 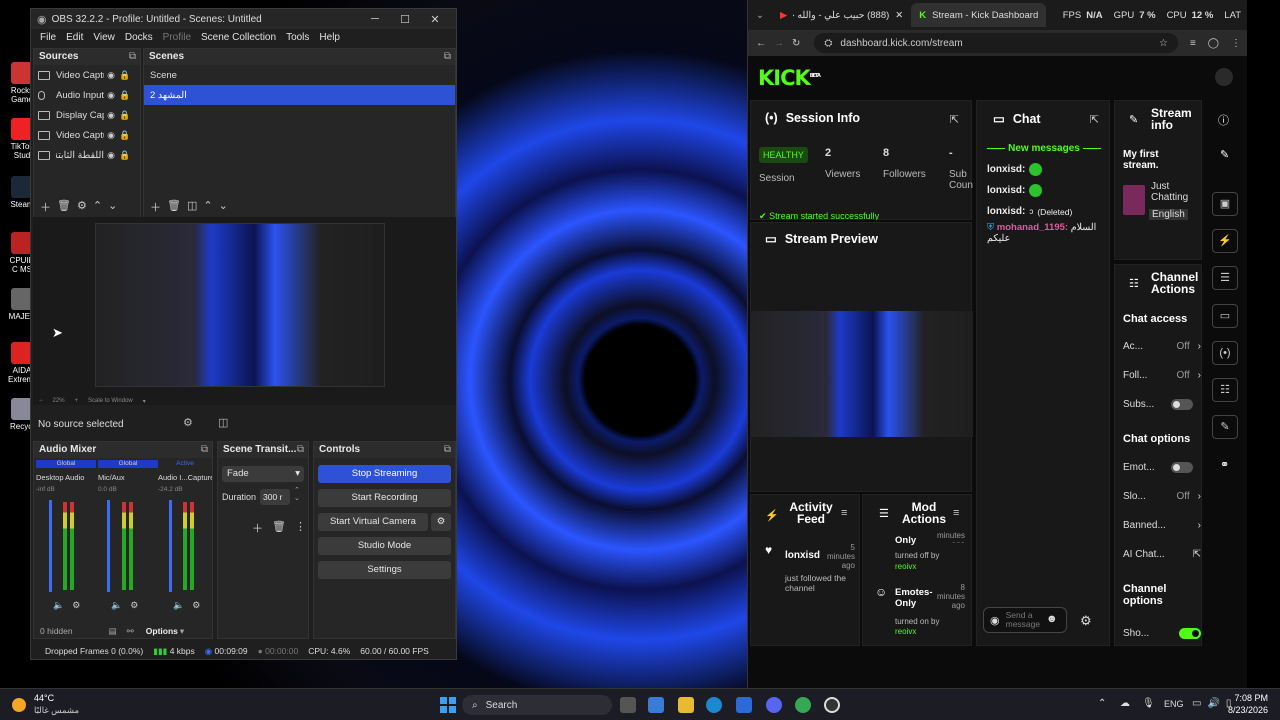 What do you see at coordinates (223, 422) in the screenshot?
I see `filter-icon: ◫` at bounding box center [223, 422].